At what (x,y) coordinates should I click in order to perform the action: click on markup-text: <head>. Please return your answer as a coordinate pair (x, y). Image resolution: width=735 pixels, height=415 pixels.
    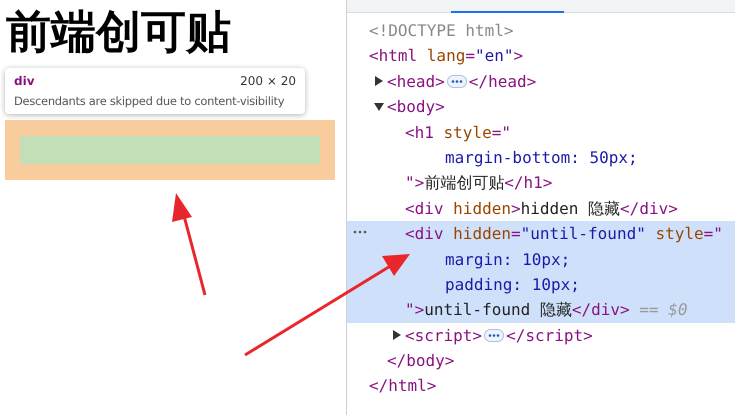
    Looking at the image, I should click on (416, 81).